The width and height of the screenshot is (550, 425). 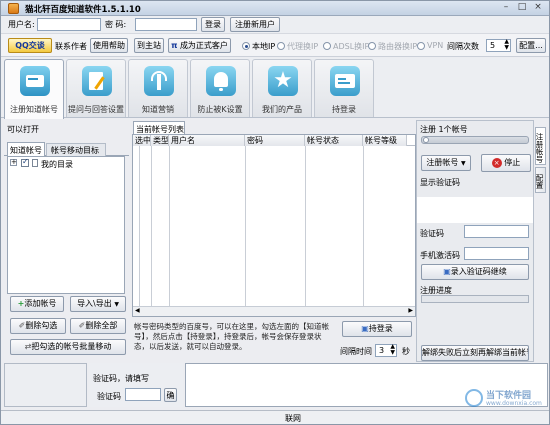 I want to click on watermark: 当下软件园 www.downxia.com, so click(x=507, y=399).